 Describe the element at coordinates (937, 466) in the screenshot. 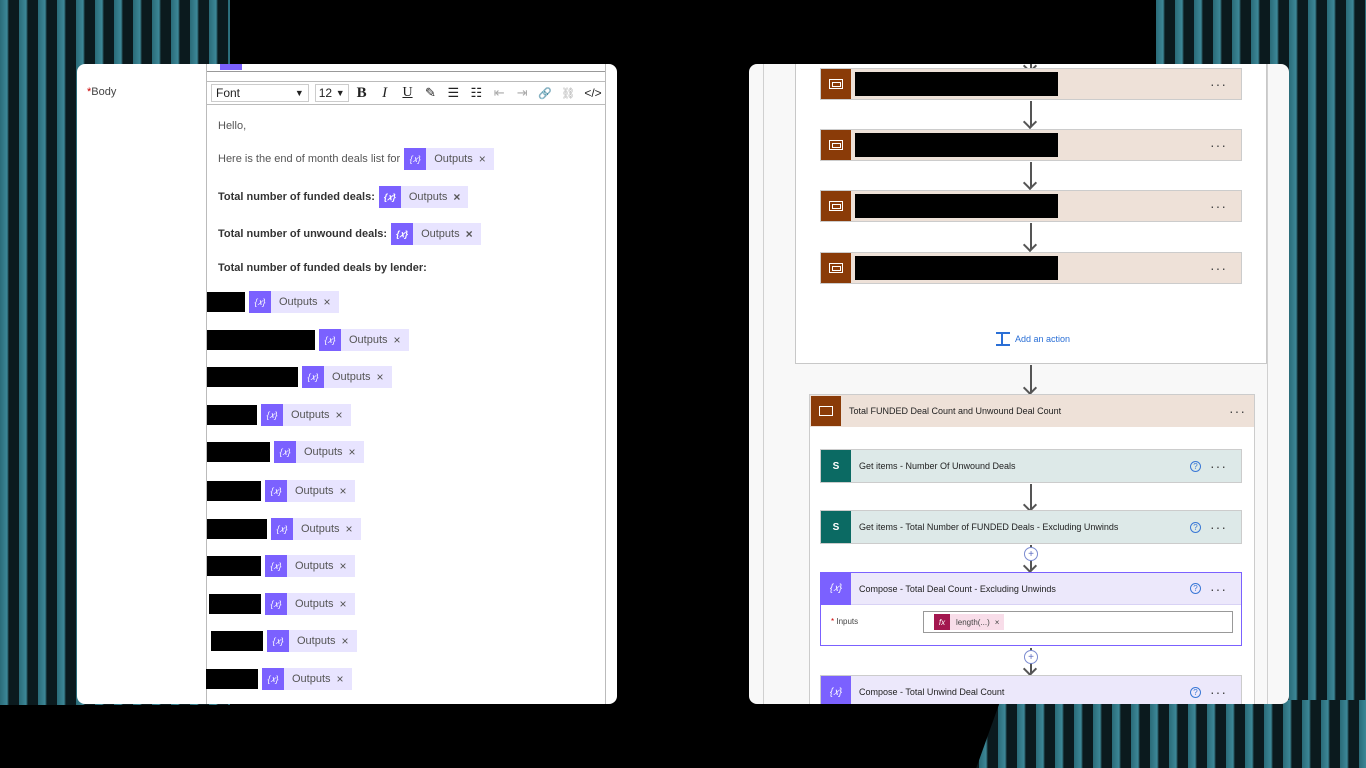

I see `step-title: Get items - Number Of Unwound Deals` at that location.